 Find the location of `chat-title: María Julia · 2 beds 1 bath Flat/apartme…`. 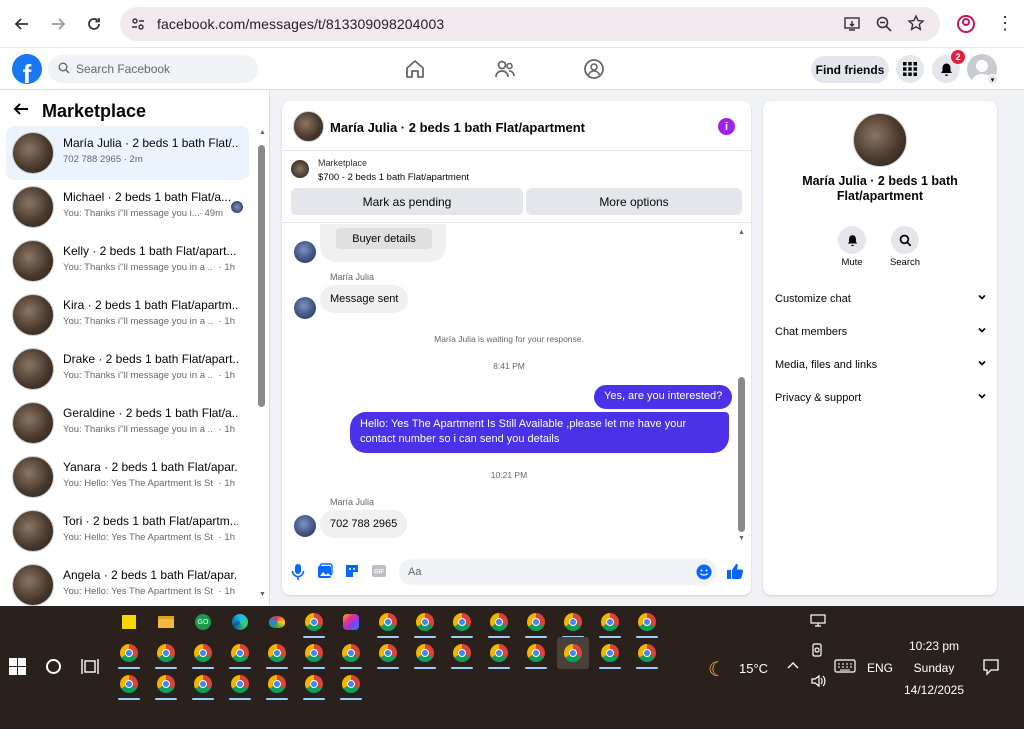

chat-title: María Julia · 2 beds 1 bath Flat/apartme… is located at coordinates (457, 127).